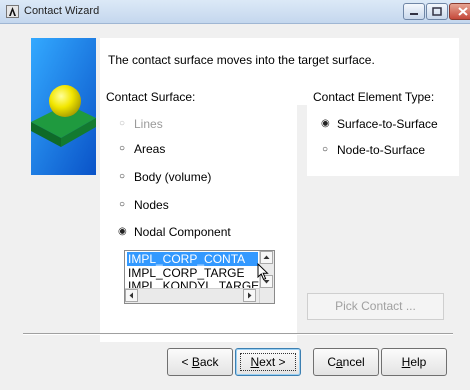 The width and height of the screenshot is (470, 390). I want to click on help-button: Help, so click(414, 362).